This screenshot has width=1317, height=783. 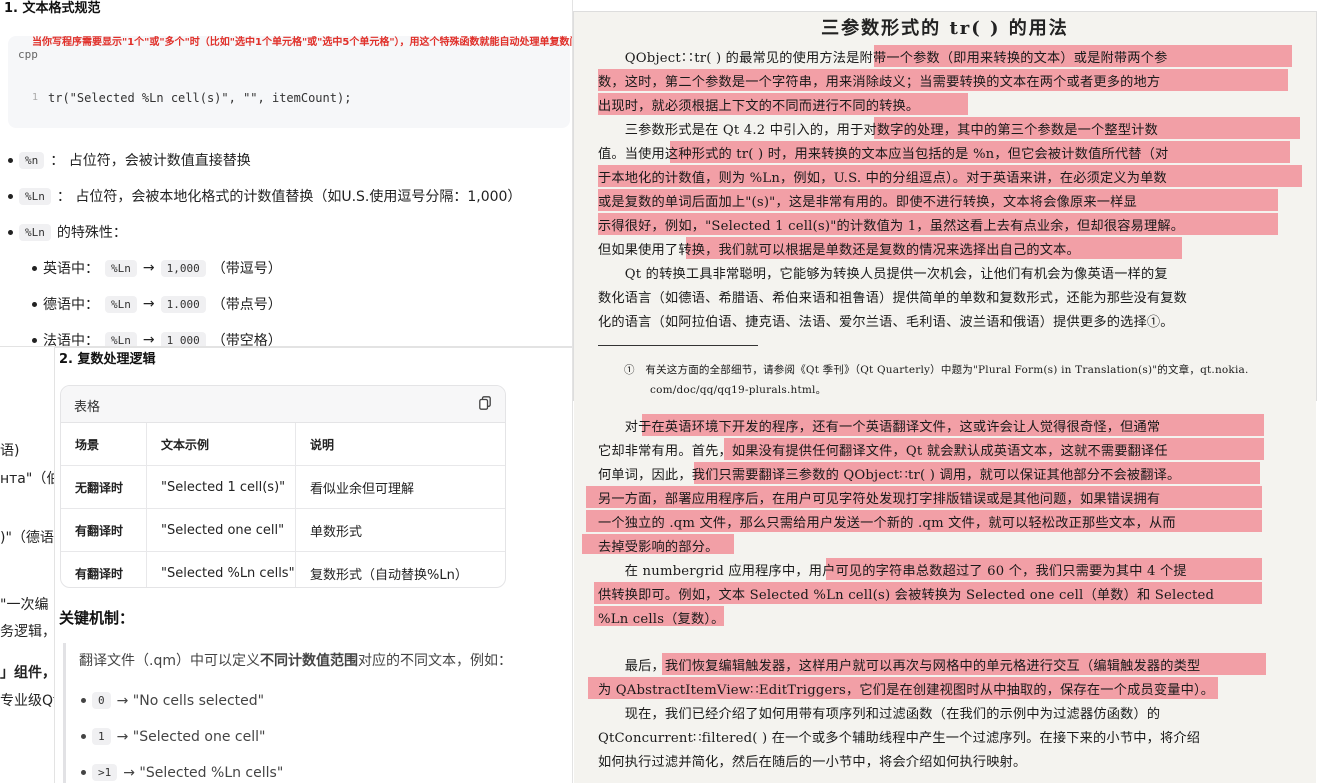 I want to click on list-item: 0 → "No cells selected", so click(x=172, y=700).